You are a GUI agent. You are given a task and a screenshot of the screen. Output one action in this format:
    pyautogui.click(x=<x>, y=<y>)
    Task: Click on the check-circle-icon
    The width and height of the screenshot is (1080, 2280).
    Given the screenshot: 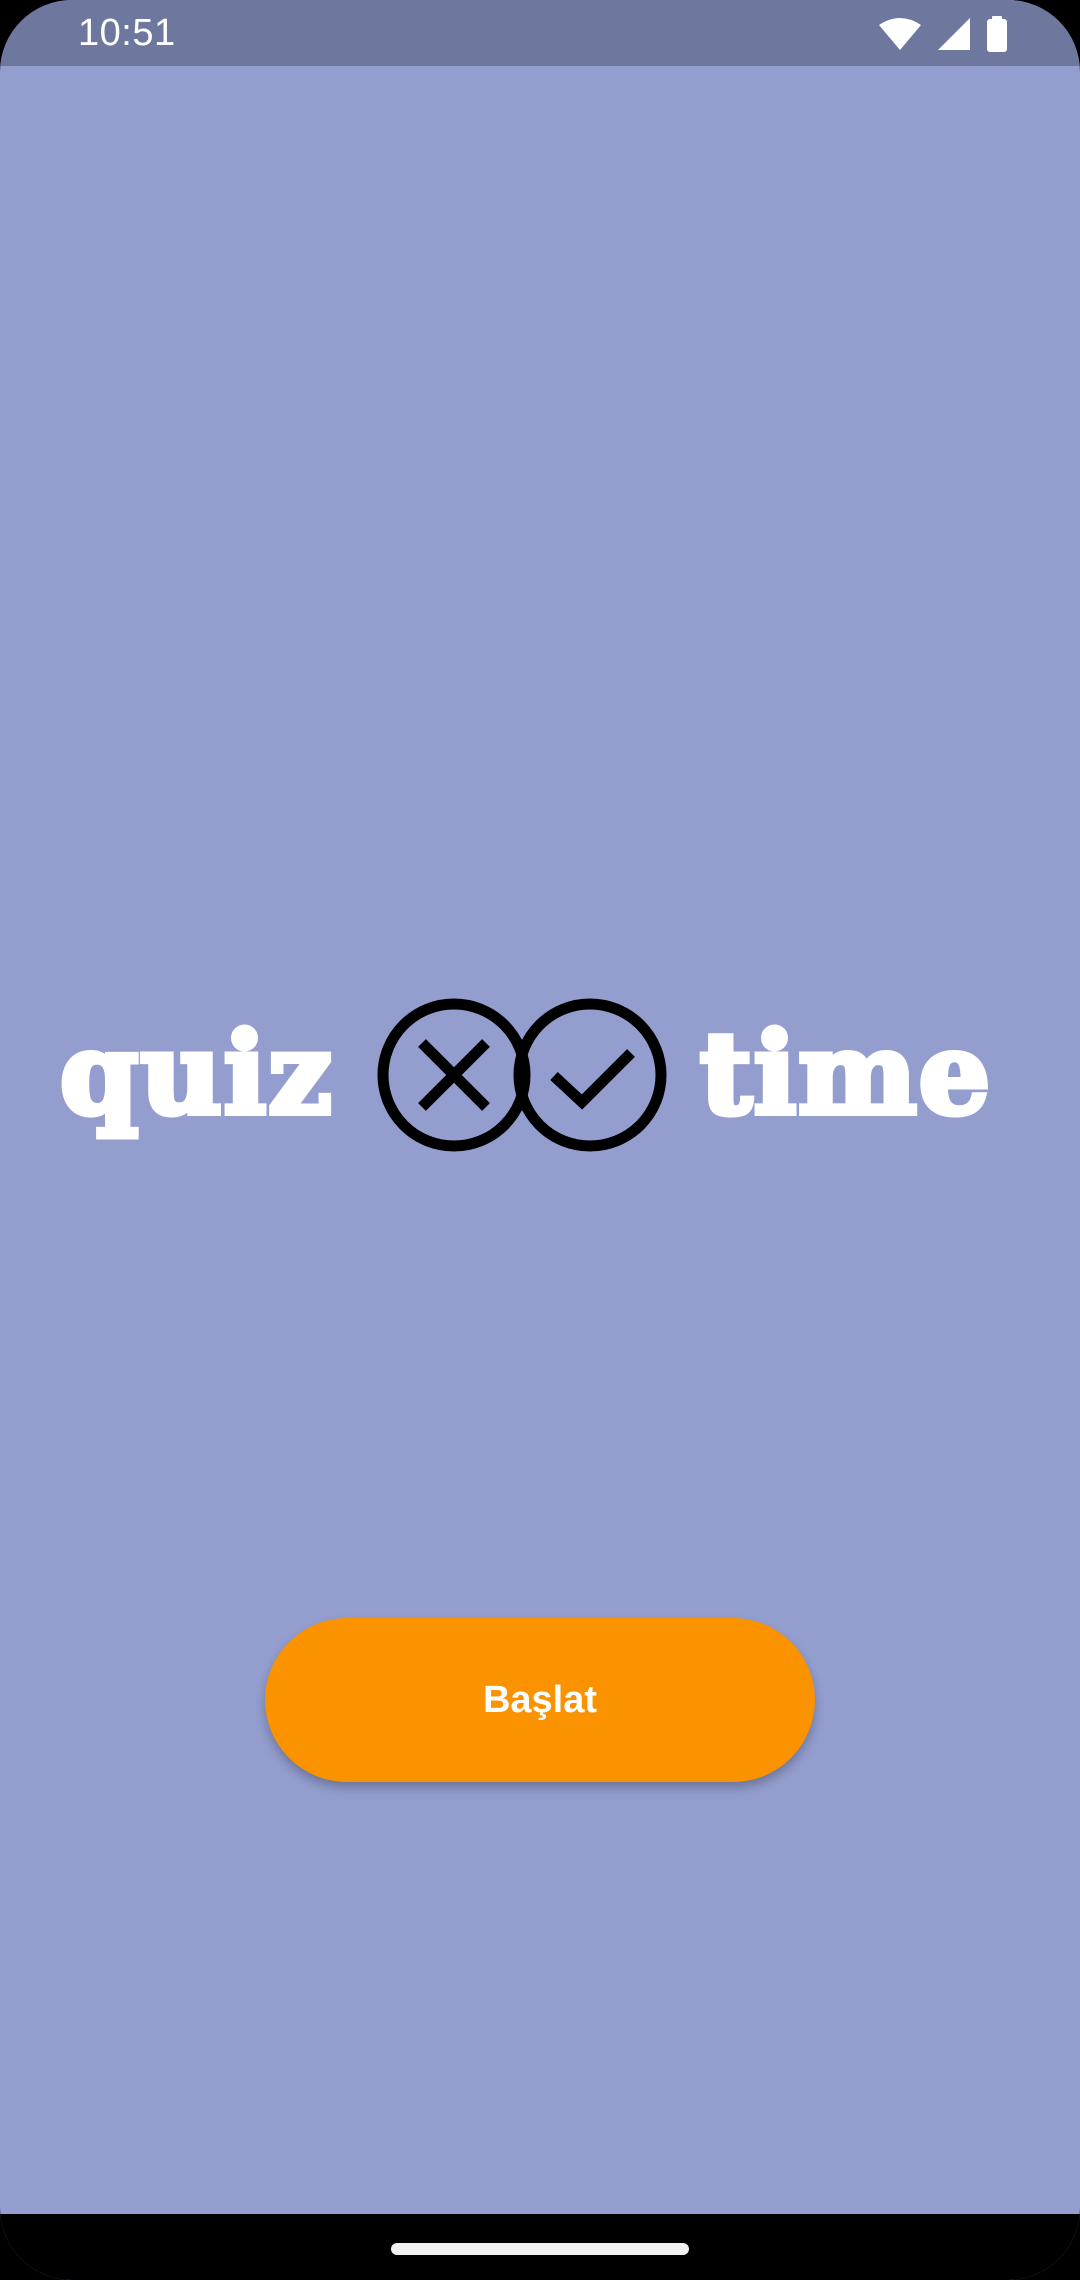 What is the action you would take?
    pyautogui.click(x=590, y=1075)
    